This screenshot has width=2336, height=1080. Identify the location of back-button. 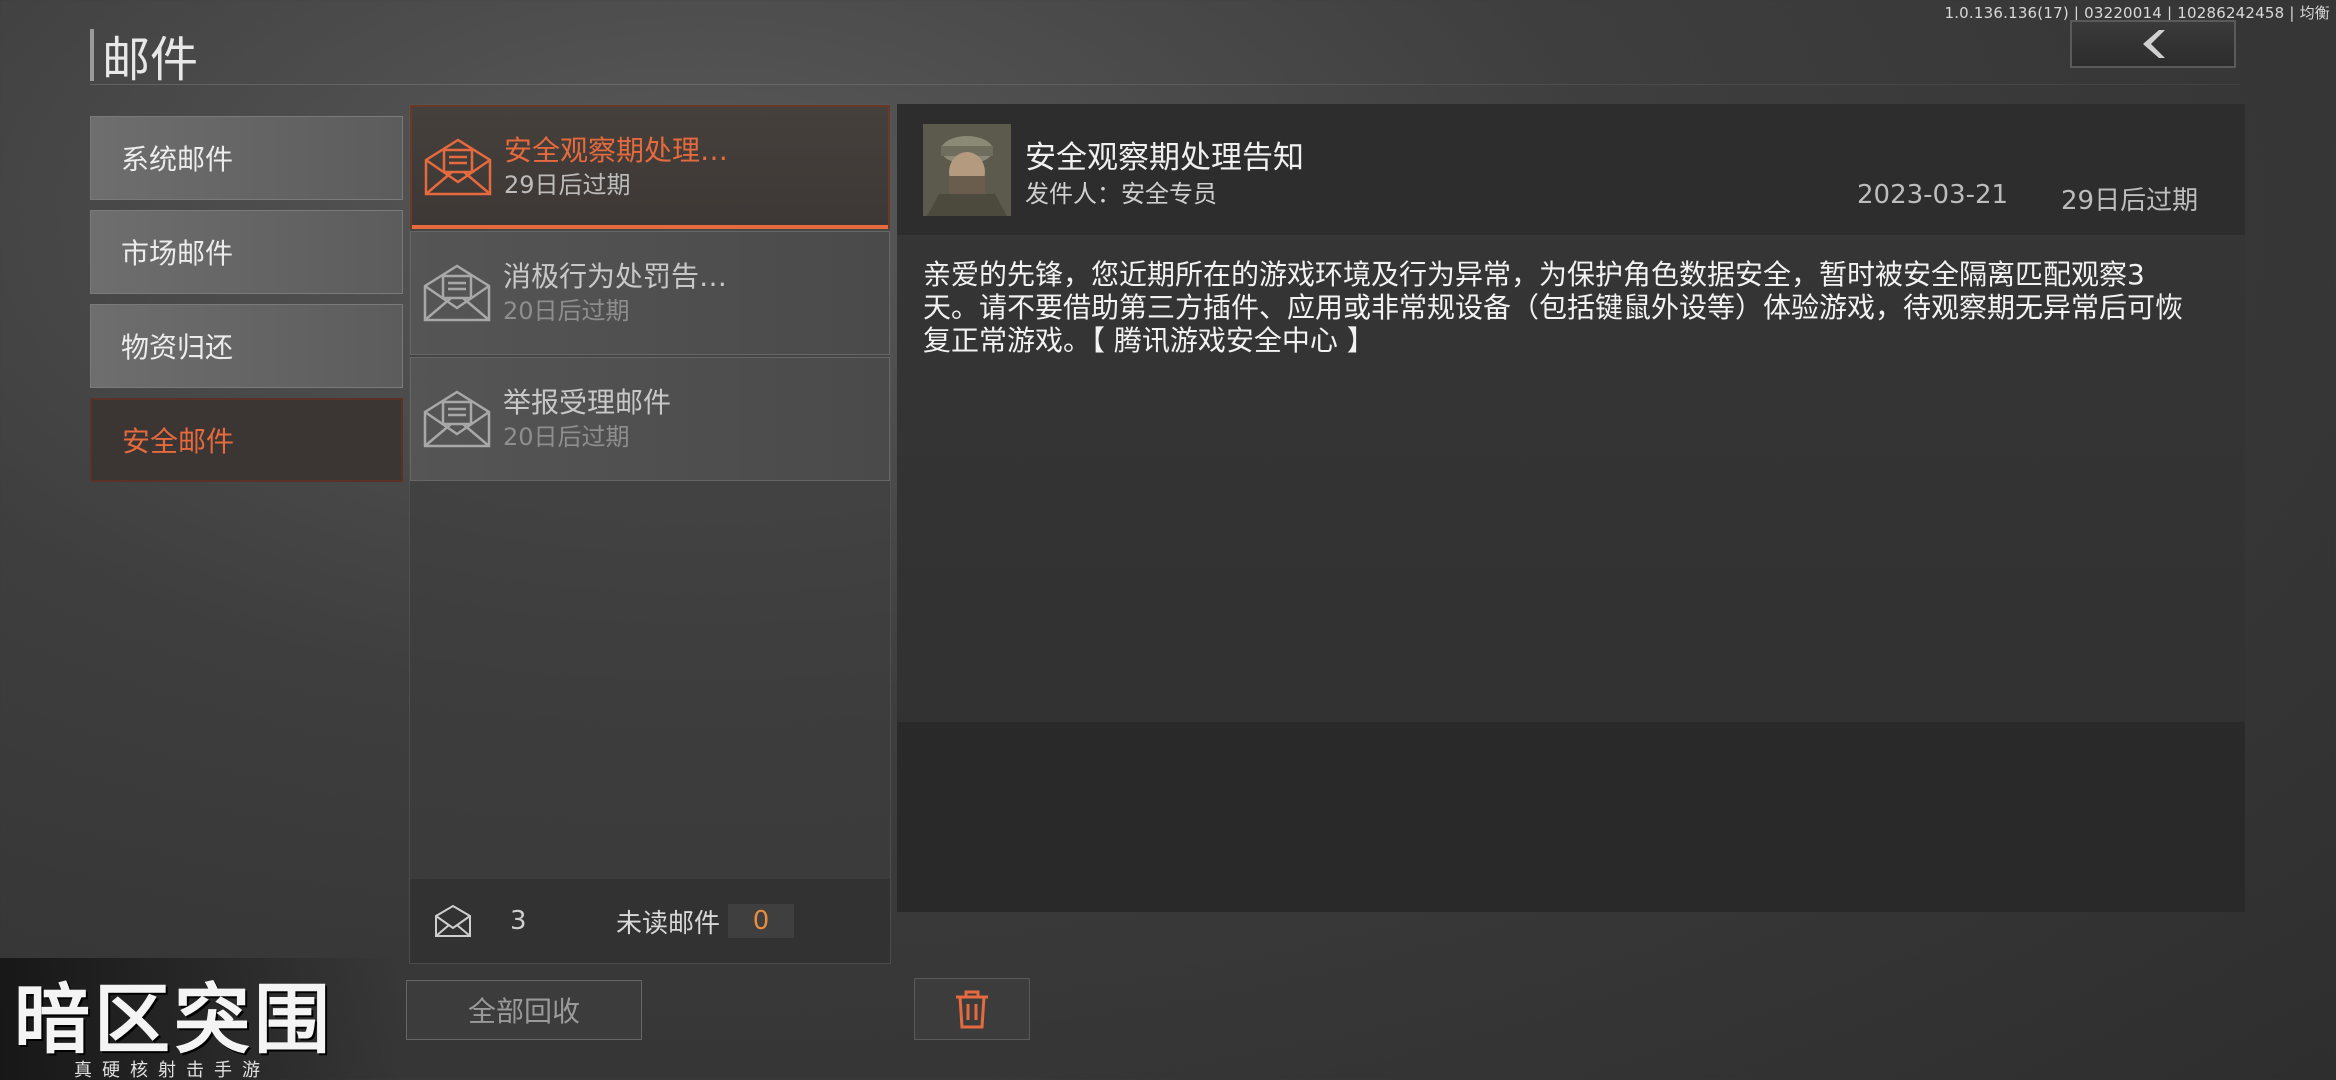
(2153, 44).